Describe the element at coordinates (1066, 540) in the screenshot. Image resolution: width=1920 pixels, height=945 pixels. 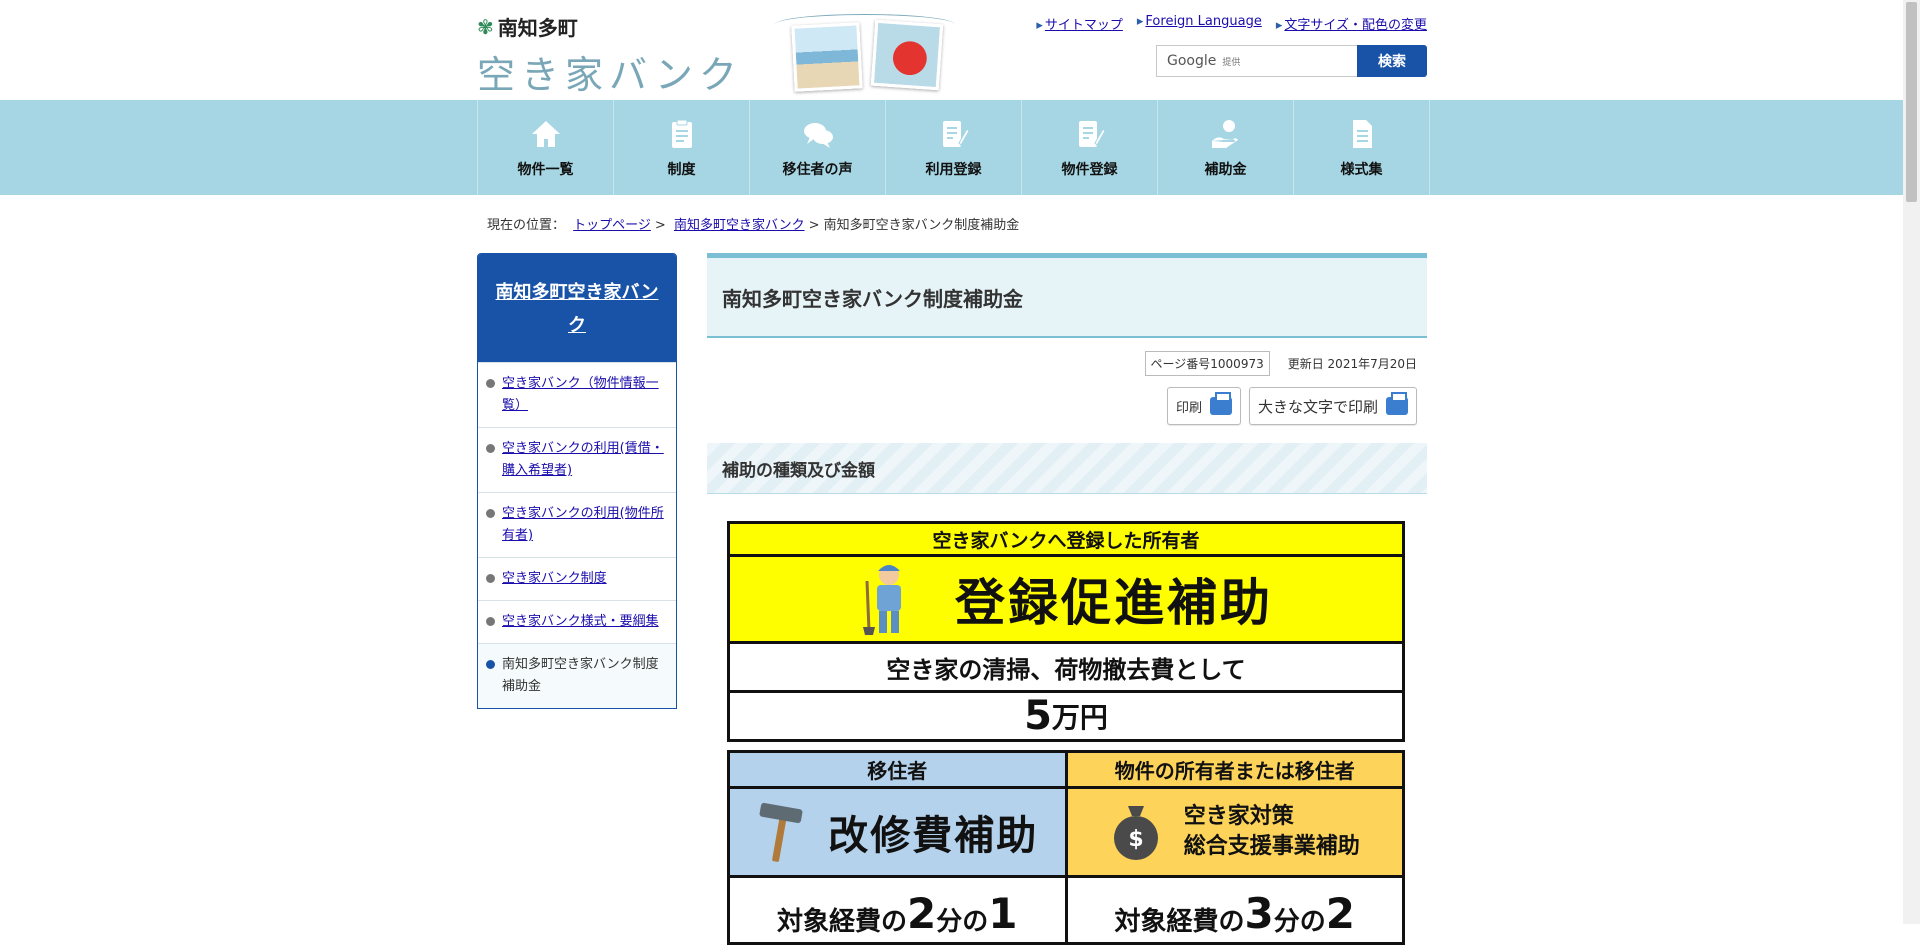
I see `registration-caption: 空き家バンクへ登録した所有者` at that location.